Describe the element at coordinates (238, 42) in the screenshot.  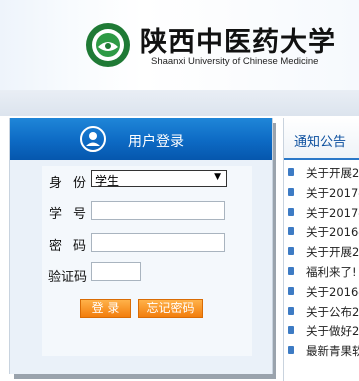
I see `university-name-cn: 陕西中医药大学` at that location.